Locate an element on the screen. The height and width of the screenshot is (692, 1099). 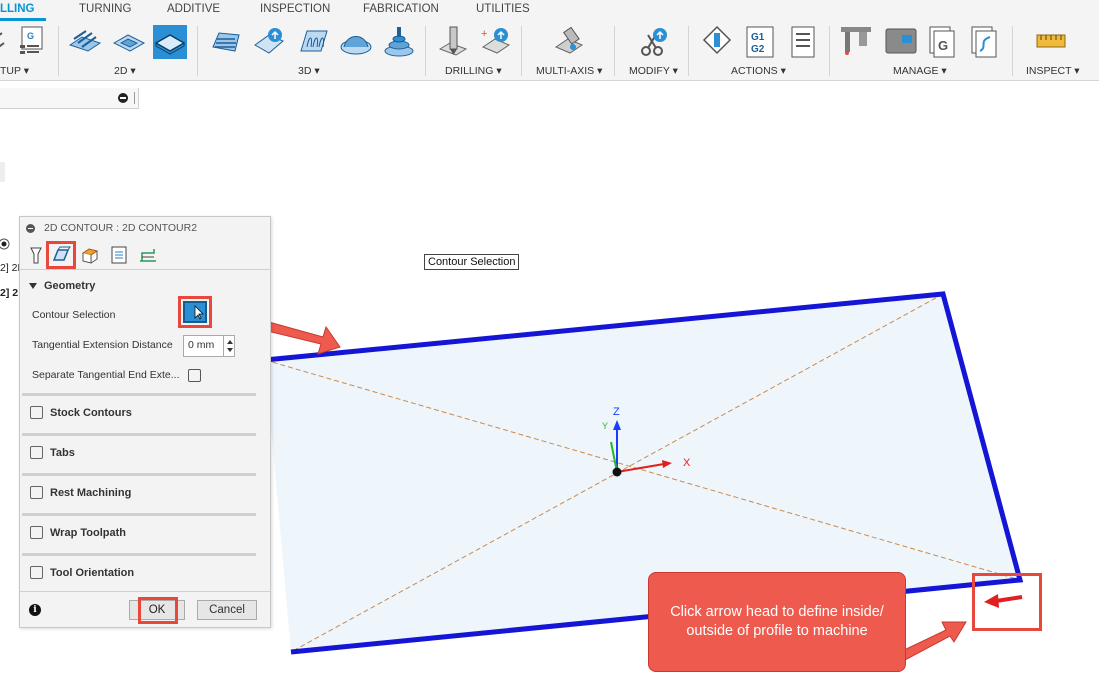
heights-tab-icon is located at coordinates (90, 255).